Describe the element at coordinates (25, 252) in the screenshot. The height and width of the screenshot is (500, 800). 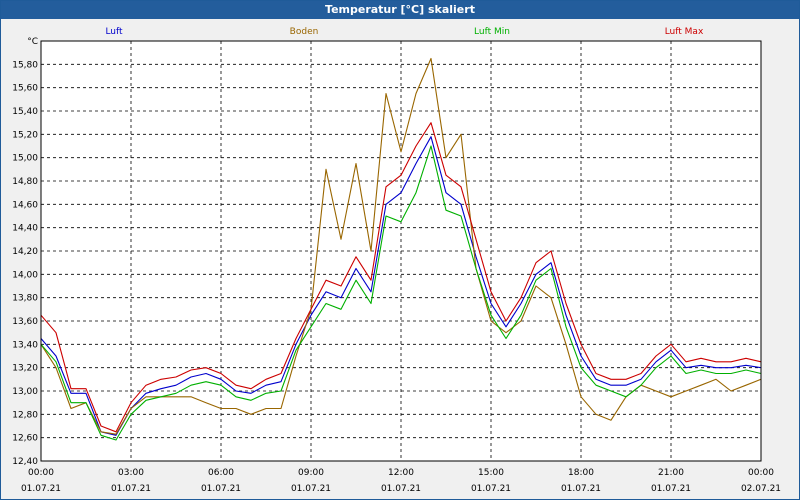
I see `y-tick-label: 14,20` at that location.